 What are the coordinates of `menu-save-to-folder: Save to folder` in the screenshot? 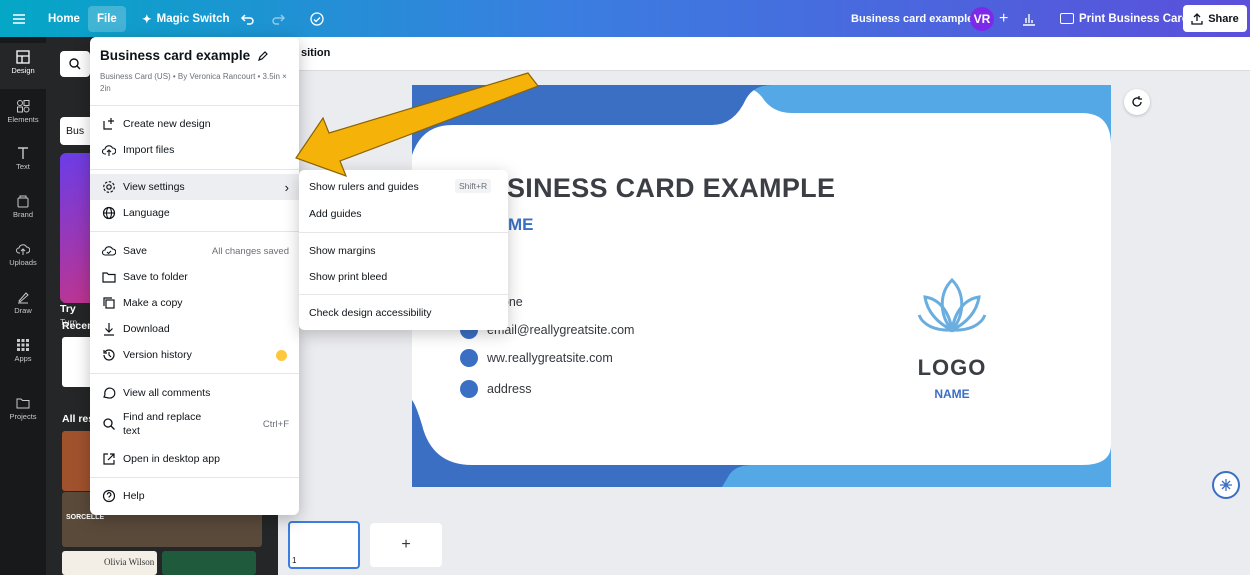 It's located at (194, 277).